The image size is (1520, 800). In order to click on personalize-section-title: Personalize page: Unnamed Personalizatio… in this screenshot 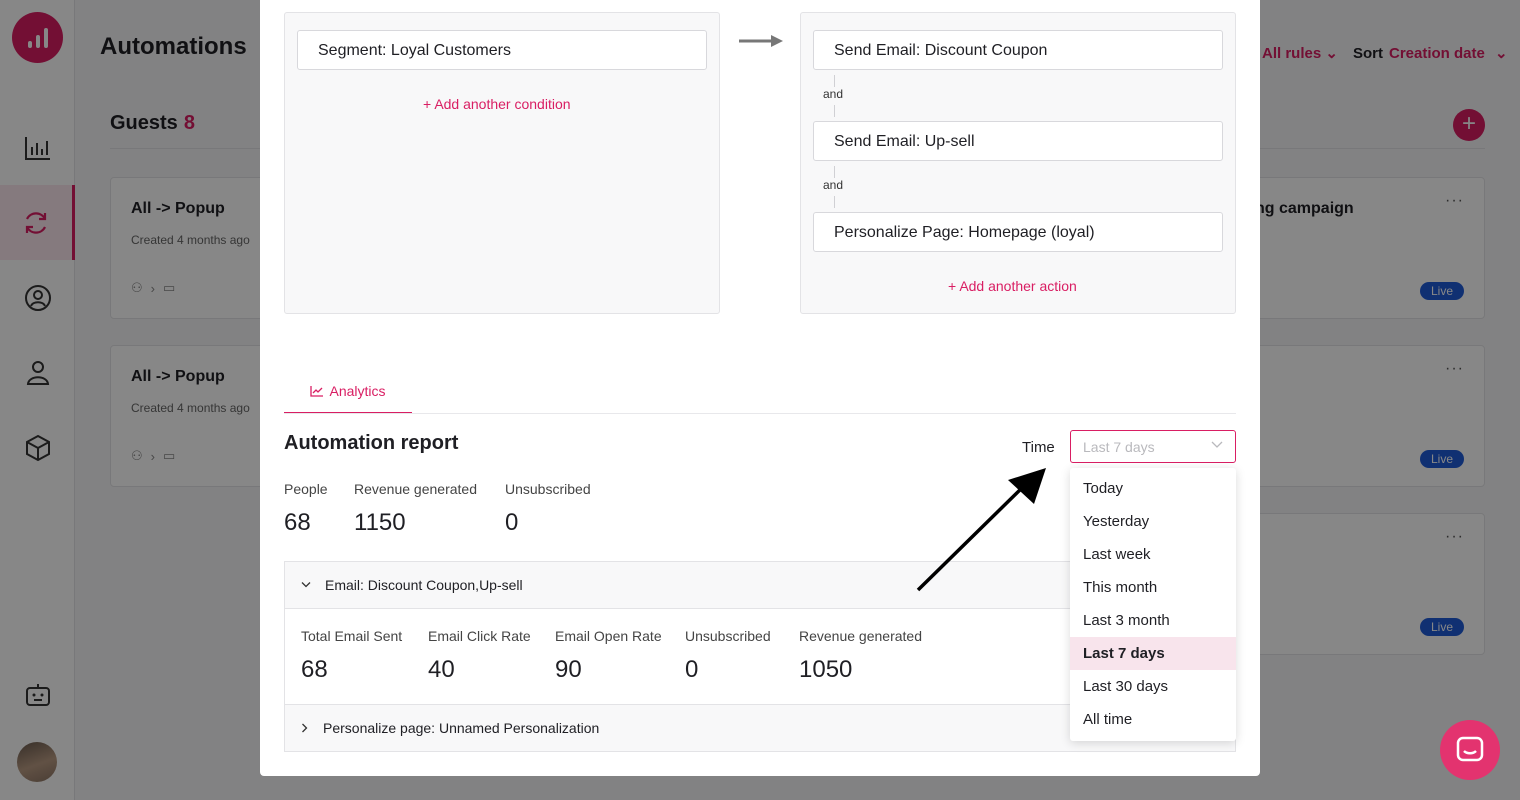, I will do `click(461, 728)`.